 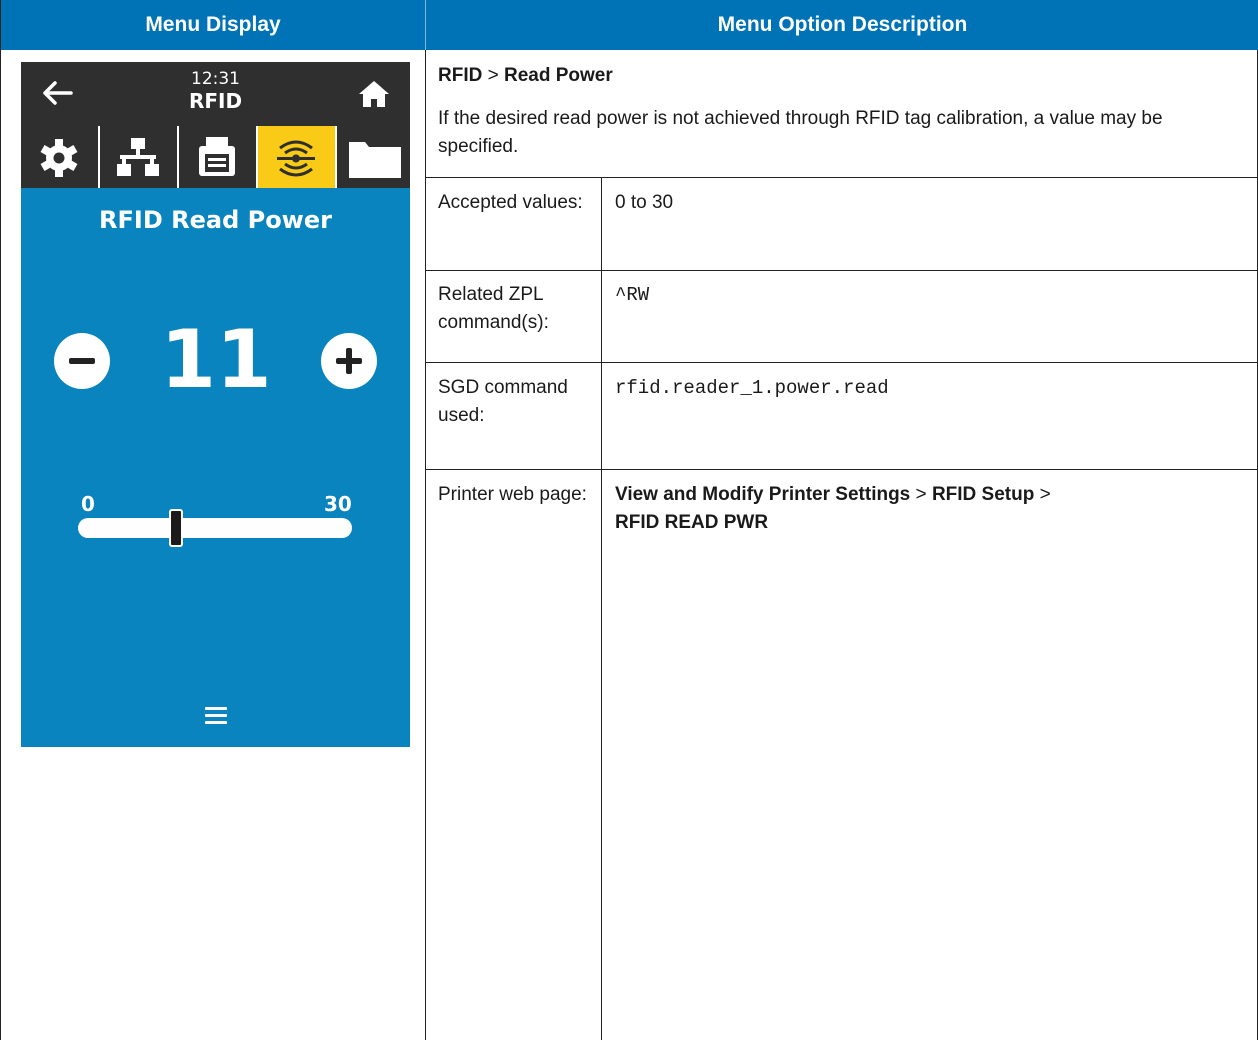 I want to click on tab-network, so click(x=138, y=157).